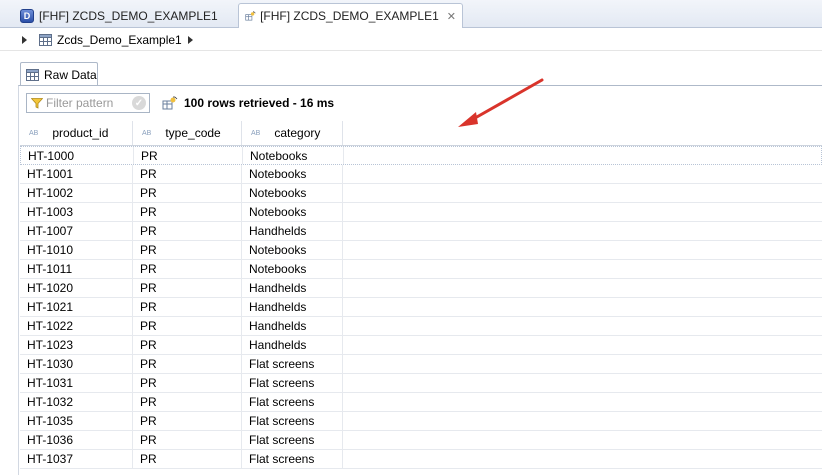  What do you see at coordinates (76, 459) in the screenshot?
I see `table-cell: HT-1037` at bounding box center [76, 459].